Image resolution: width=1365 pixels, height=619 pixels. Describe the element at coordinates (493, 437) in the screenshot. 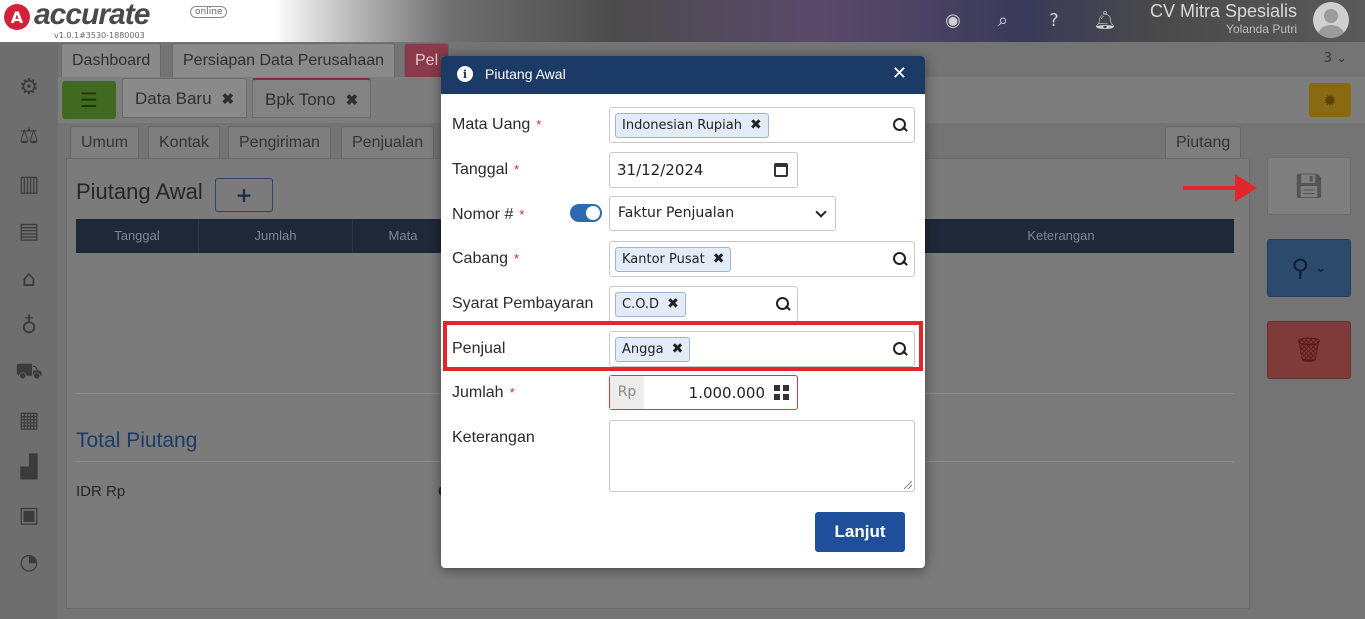

I see `keterangan-label: Keterangan` at that location.